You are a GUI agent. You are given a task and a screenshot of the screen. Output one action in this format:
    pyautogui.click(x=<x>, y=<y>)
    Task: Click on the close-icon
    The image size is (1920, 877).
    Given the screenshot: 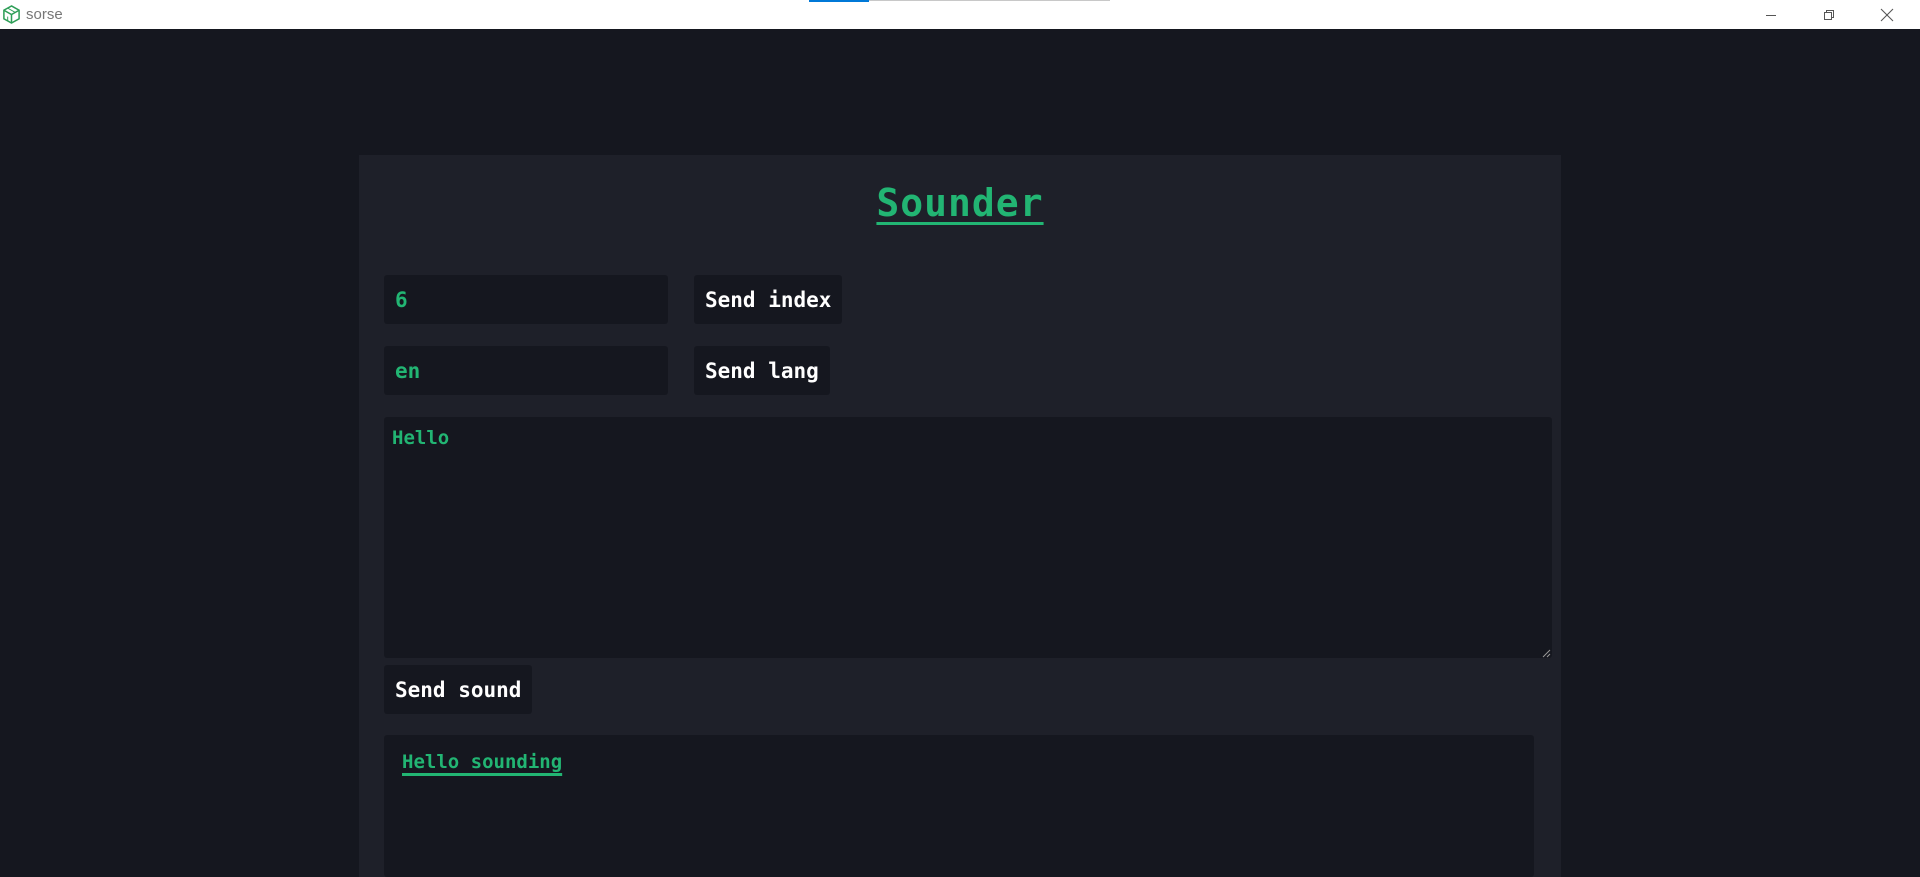 What is the action you would take?
    pyautogui.click(x=1887, y=14)
    